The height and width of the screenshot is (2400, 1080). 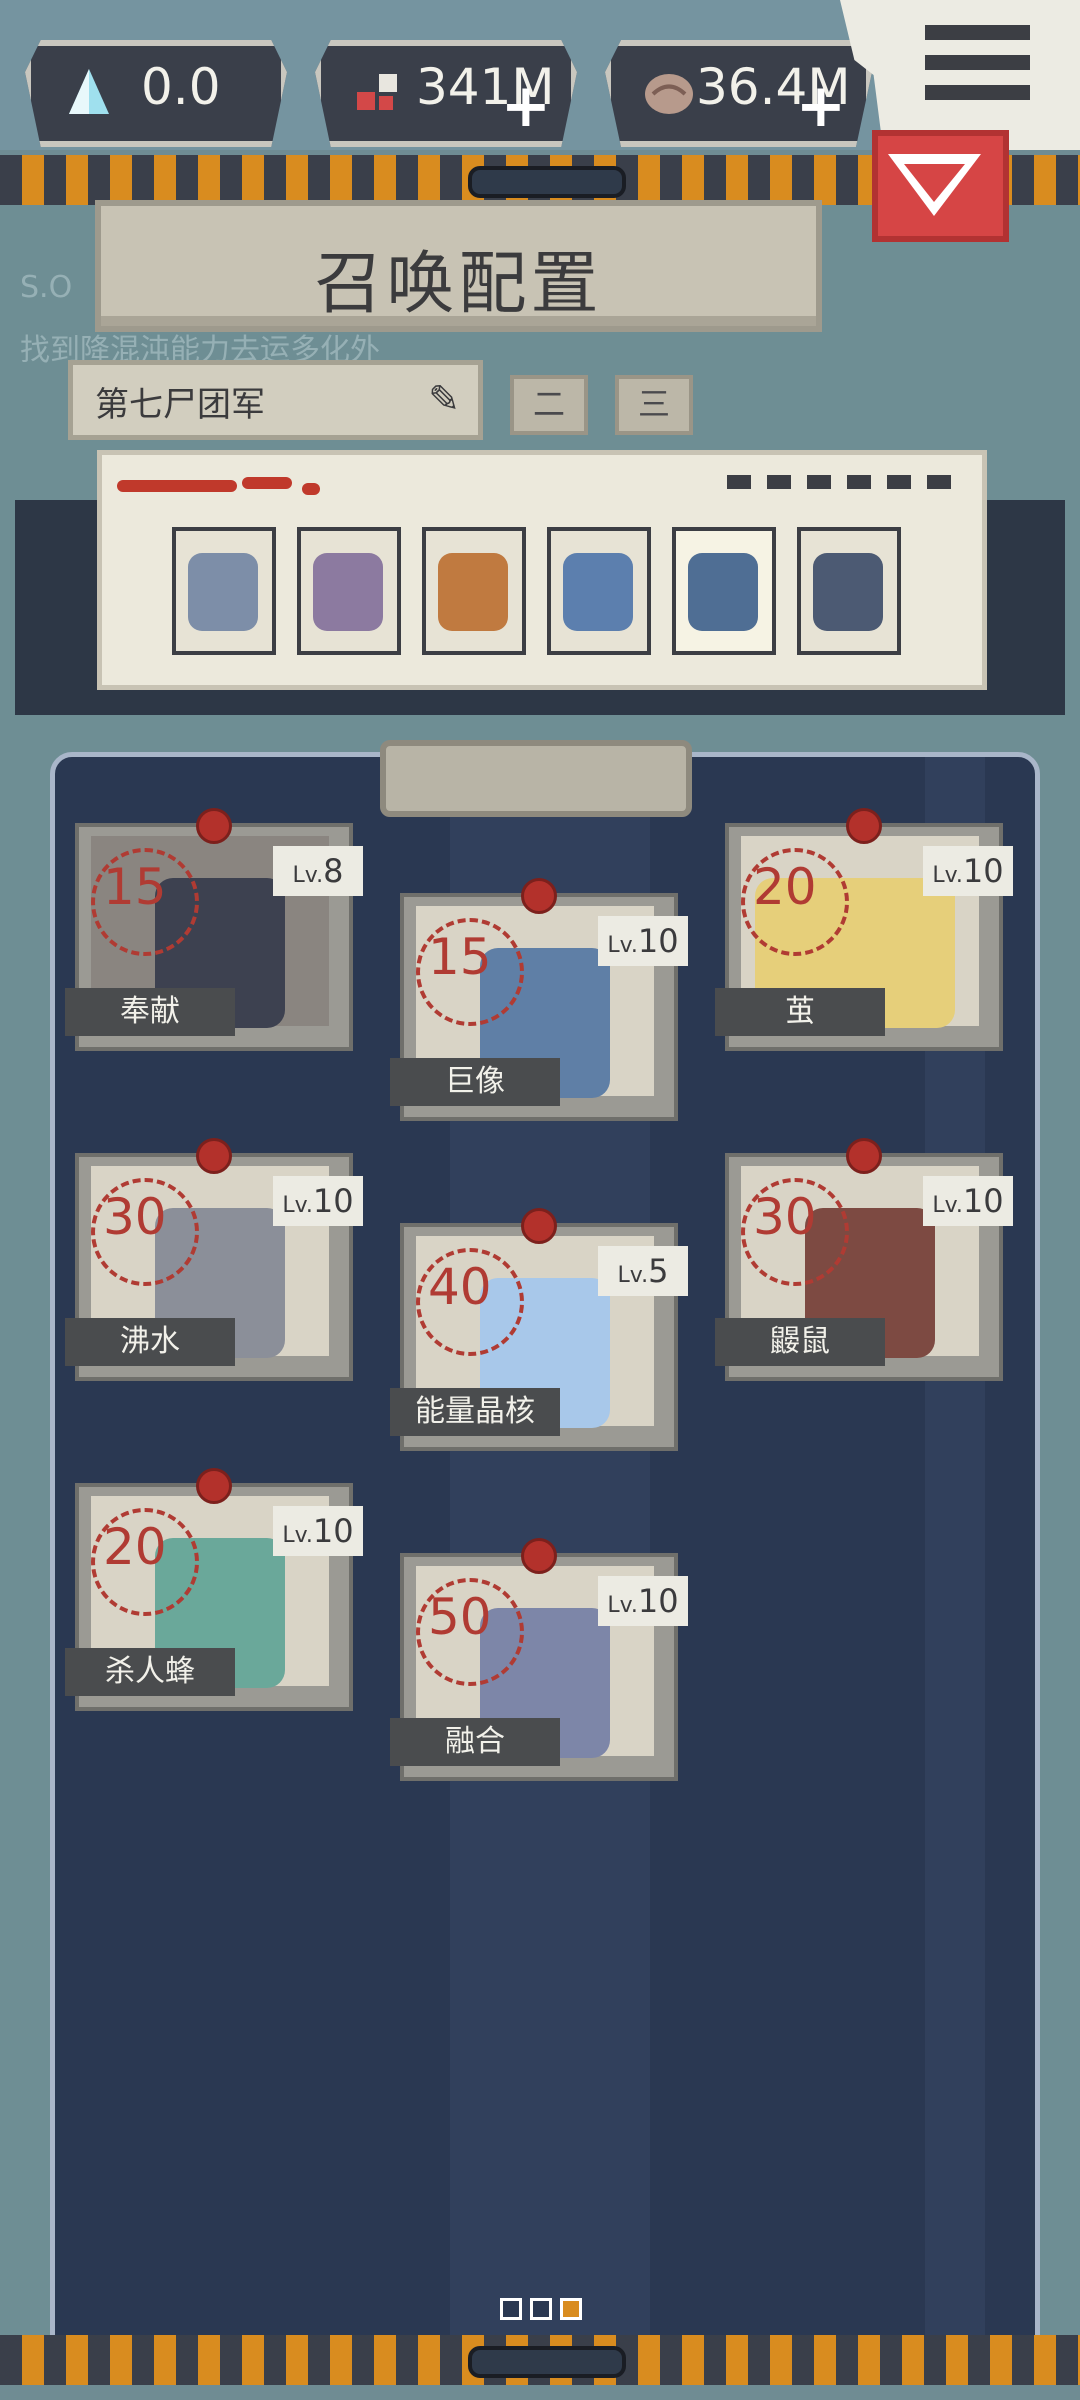 I want to click on page-2-button: 二, so click(x=549, y=405).